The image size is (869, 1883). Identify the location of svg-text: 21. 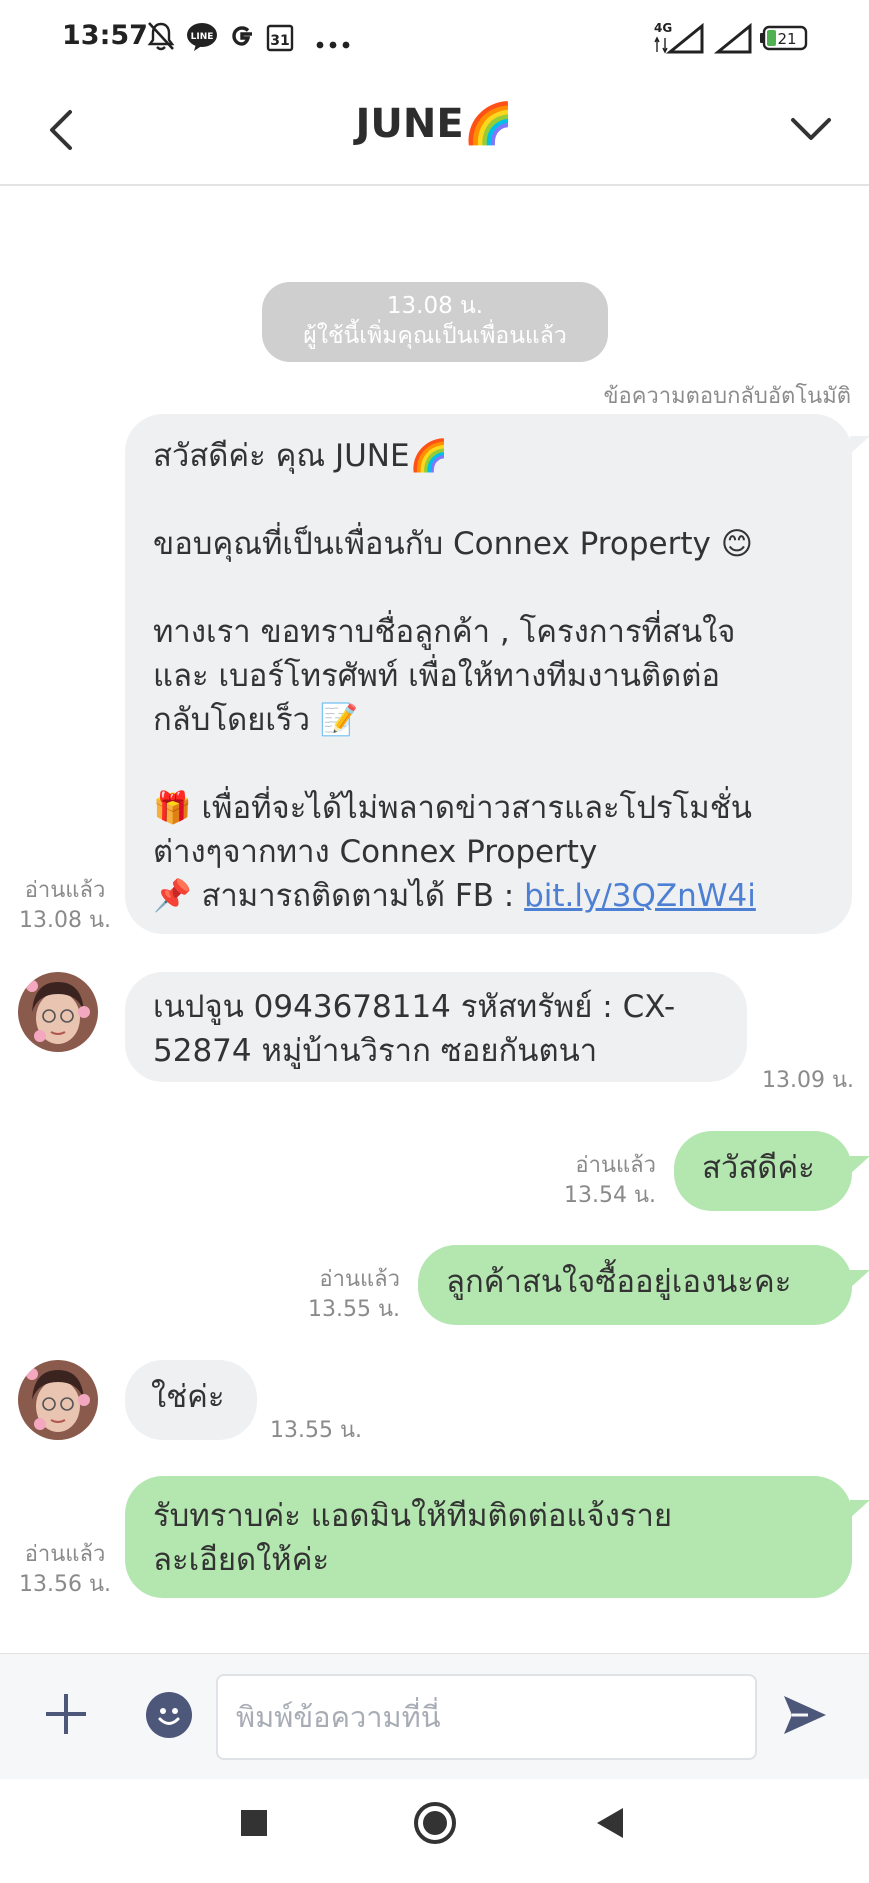
(786, 39).